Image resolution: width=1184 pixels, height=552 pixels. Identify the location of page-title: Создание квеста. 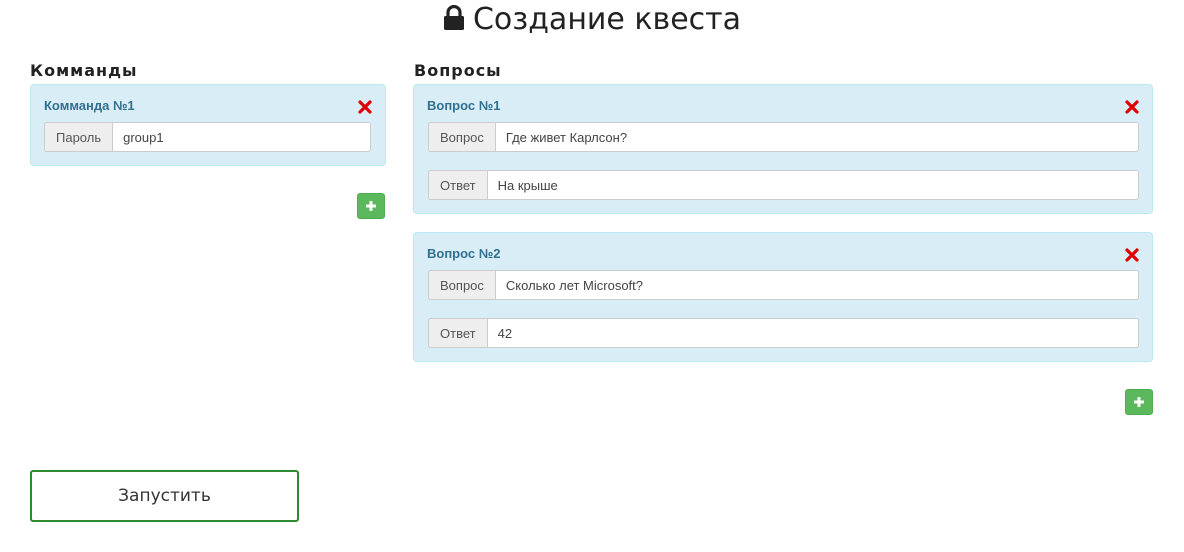
(592, 21).